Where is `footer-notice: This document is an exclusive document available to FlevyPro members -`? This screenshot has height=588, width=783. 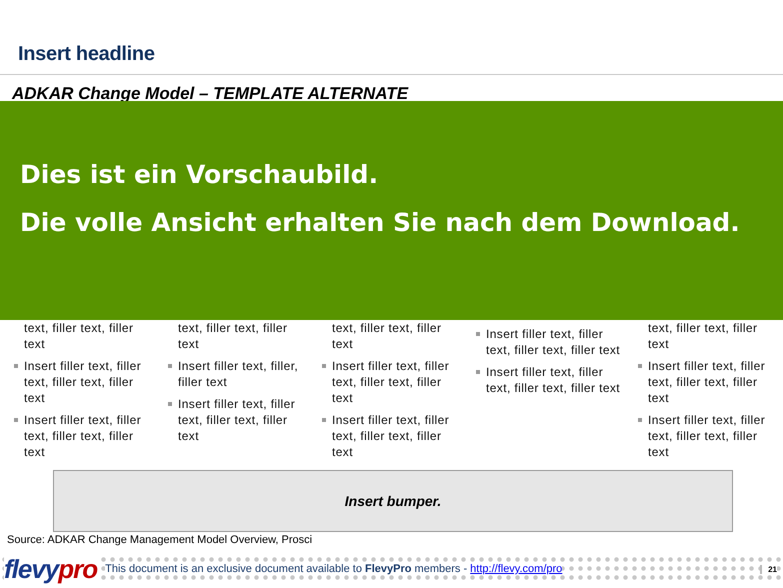 footer-notice: This document is an exclusive document available to FlevyPro members - is located at coordinates (286, 569).